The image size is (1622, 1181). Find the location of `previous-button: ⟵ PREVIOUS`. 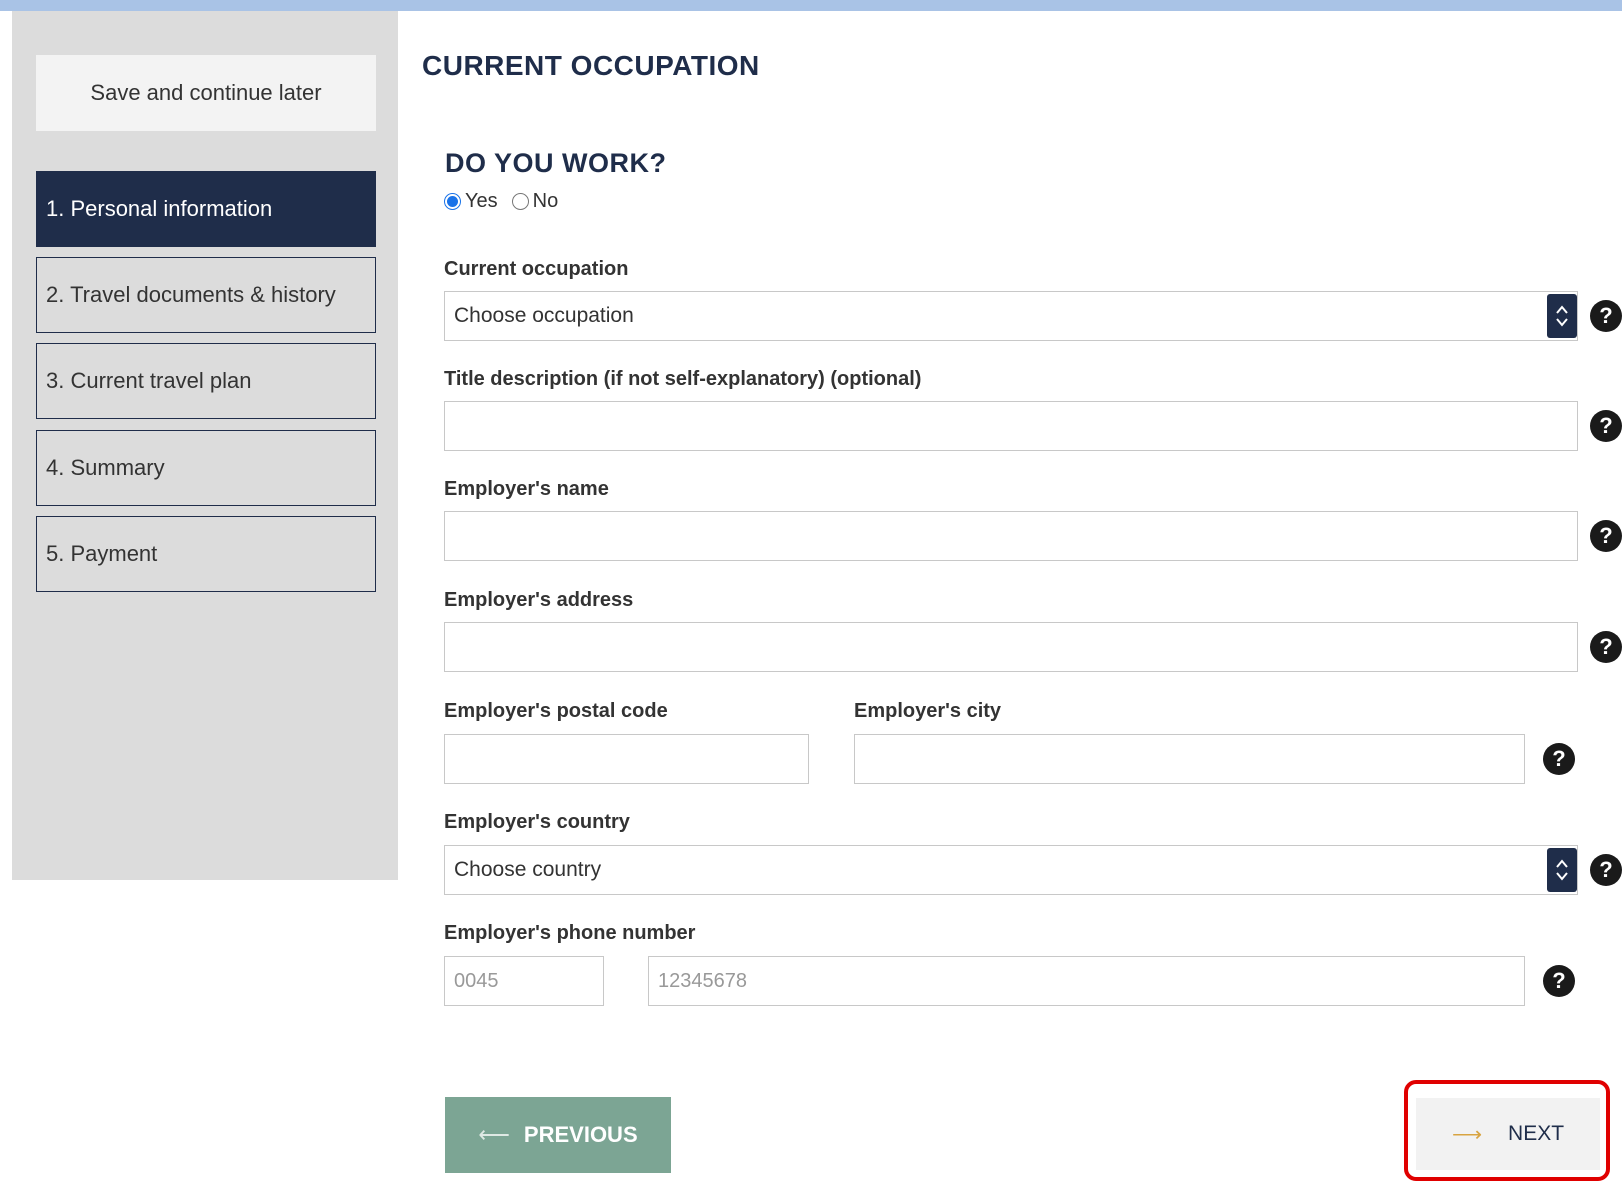

previous-button: ⟵ PREVIOUS is located at coordinates (558, 1135).